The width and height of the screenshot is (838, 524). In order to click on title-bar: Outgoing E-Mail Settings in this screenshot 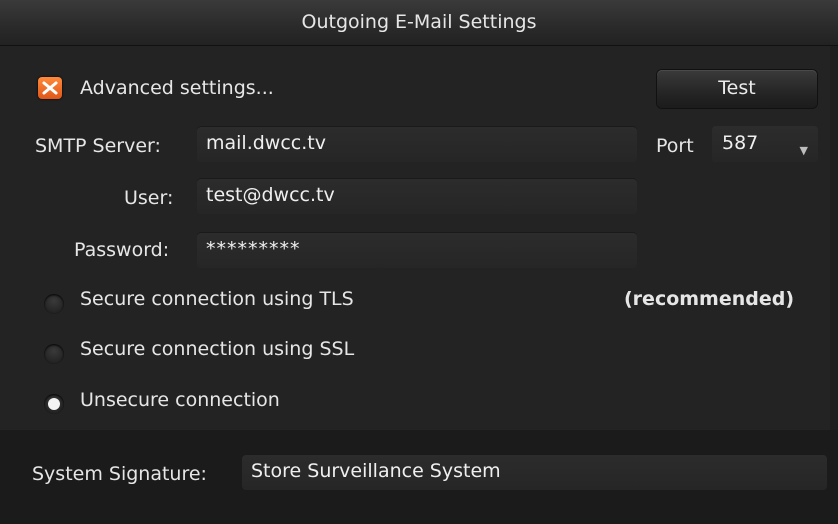, I will do `click(419, 23)`.